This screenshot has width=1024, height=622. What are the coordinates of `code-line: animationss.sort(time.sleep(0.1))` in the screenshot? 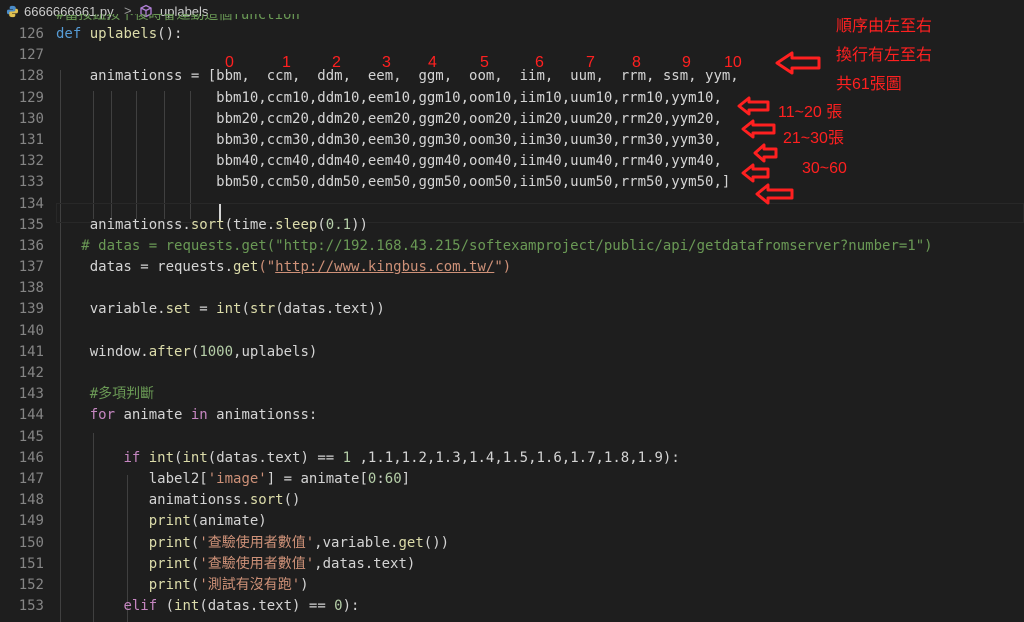 It's located at (540, 225).